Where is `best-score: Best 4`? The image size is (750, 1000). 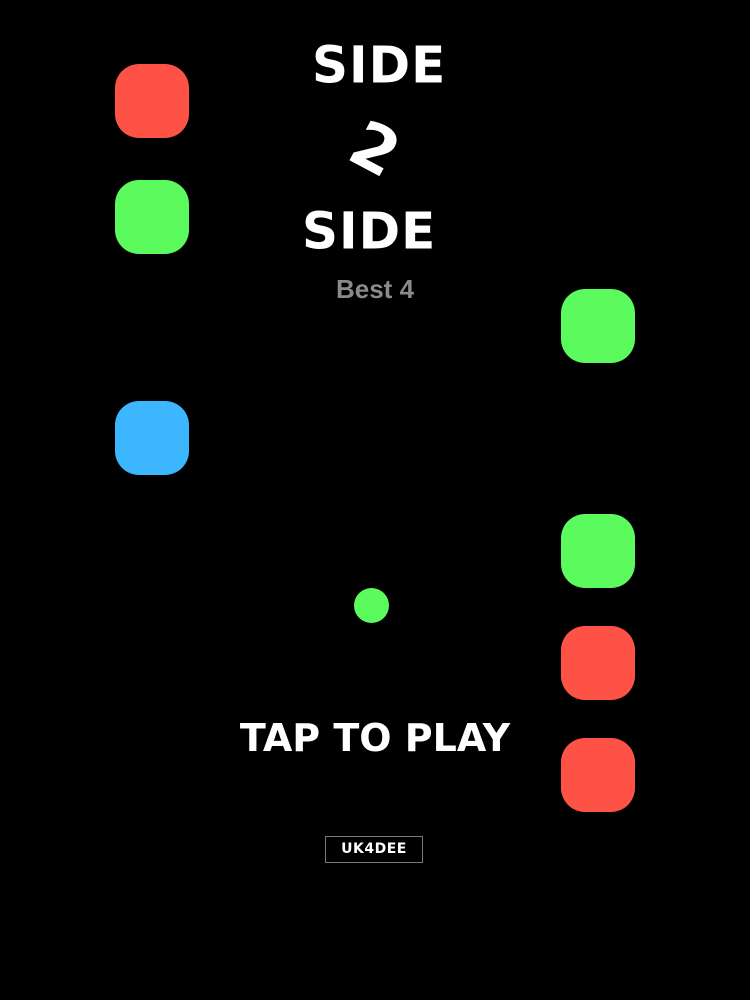 best-score: Best 4 is located at coordinates (375, 289).